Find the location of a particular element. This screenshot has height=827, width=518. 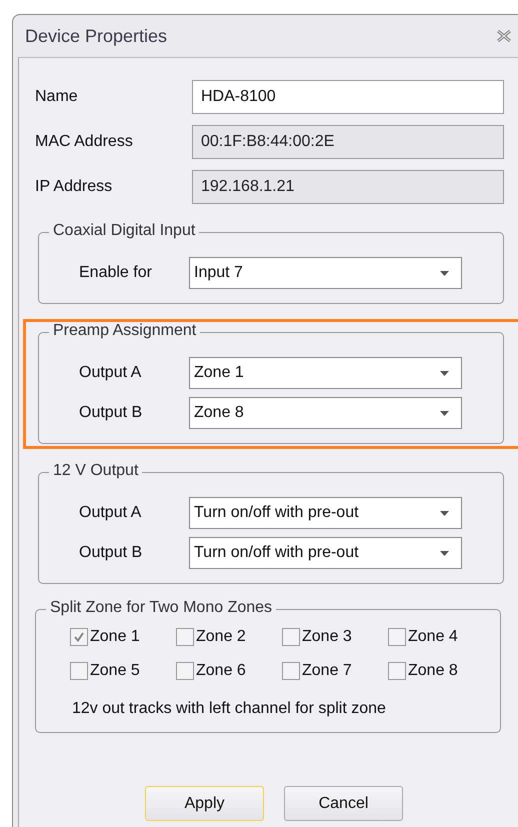

group-title: Split Zone for Two Mono Zones is located at coordinates (161, 608).